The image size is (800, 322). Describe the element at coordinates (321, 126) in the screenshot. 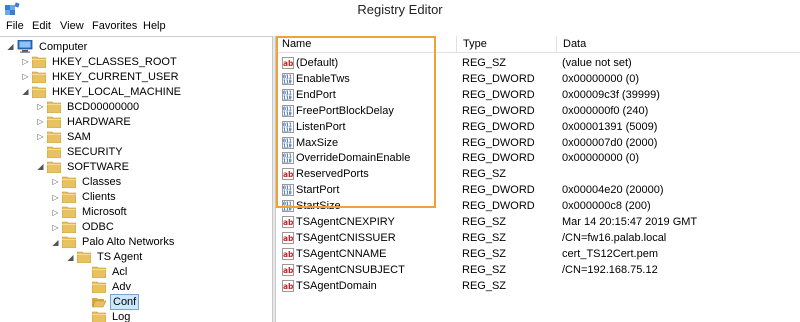

I see `value-name: ListenPort` at that location.